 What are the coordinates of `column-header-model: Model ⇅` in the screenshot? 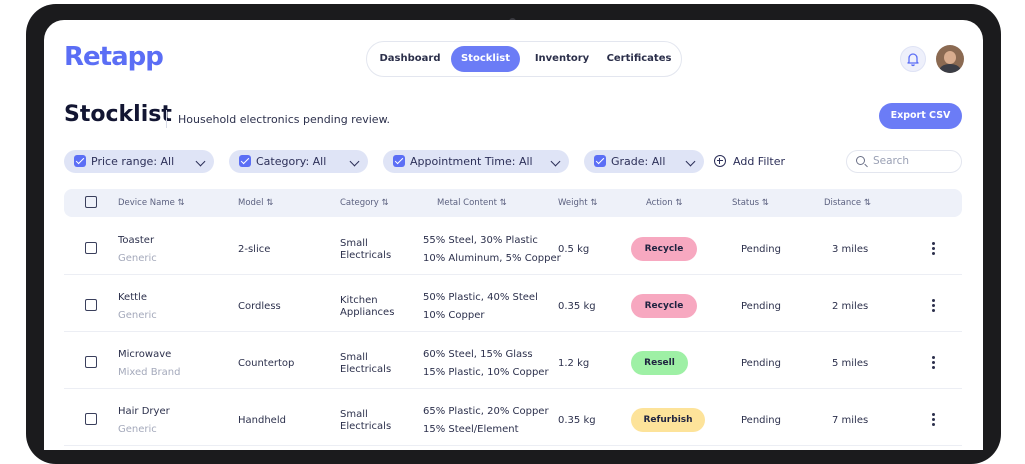 It's located at (255, 203).